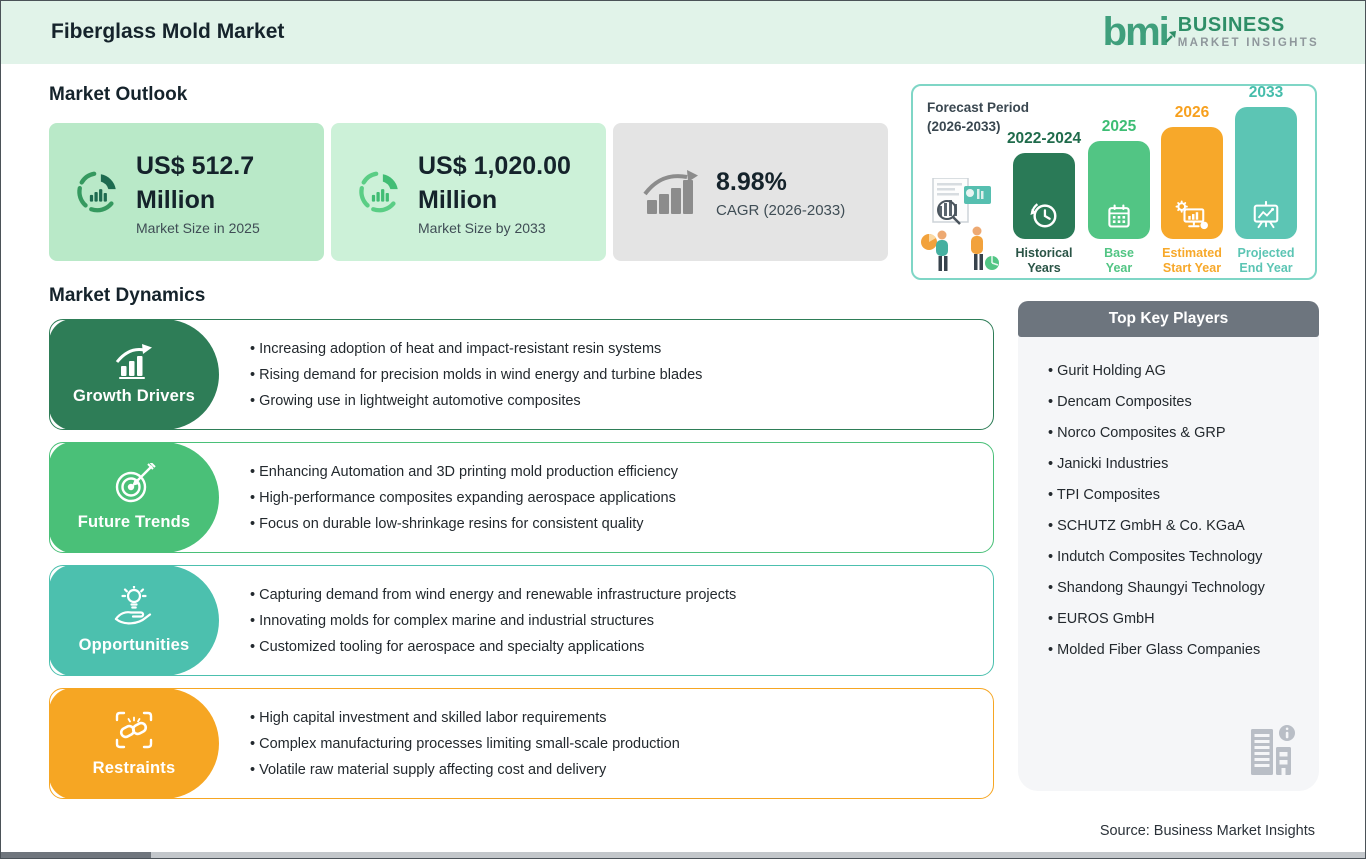  I want to click on forecast-bar-estimated: 2026 Estimated Start Year, so click(1192, 182).